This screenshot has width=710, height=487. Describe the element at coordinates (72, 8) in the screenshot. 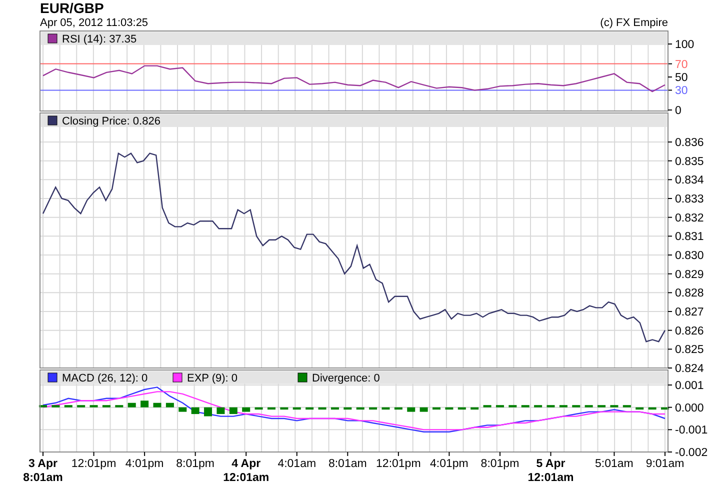

I see `chart-title: EUR/GBP` at that location.